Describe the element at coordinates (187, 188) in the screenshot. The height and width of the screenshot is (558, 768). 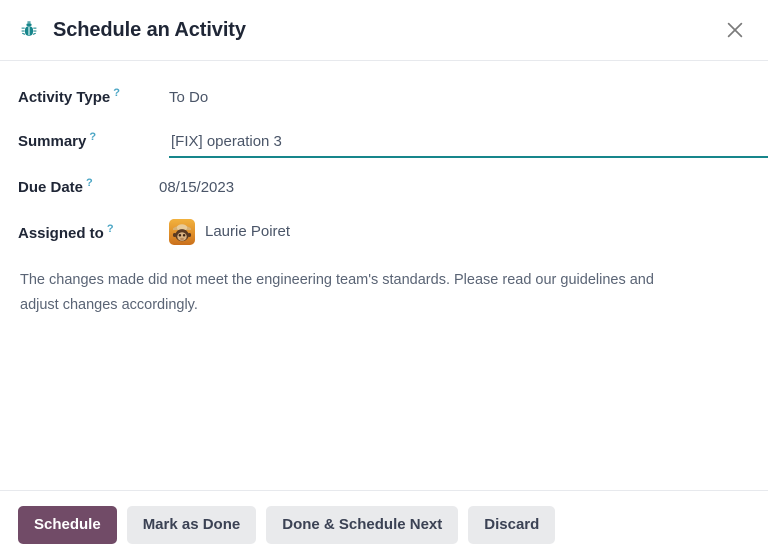
I see `due-date-value: 08/15/2023` at that location.